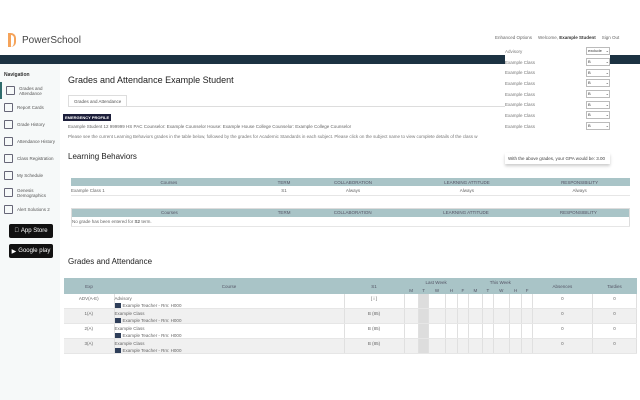 Image resolution: width=640 pixels, height=400 pixels. What do you see at coordinates (10, 90) in the screenshot?
I see `grades-icon` at bounding box center [10, 90].